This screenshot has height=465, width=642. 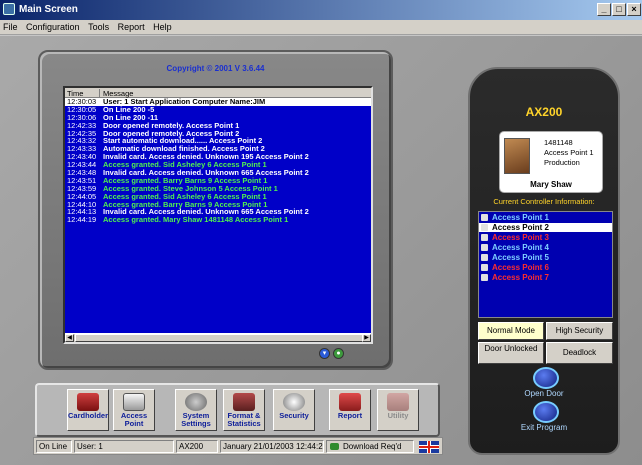 I want to click on access-point-label: Access Point 2, so click(x=520, y=227).